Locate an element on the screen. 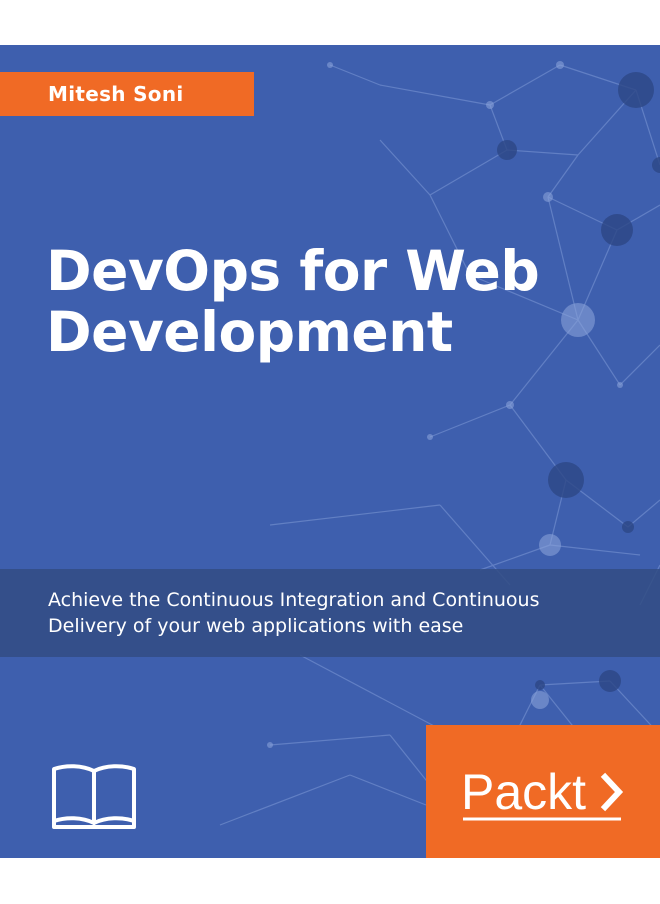 This screenshot has width=660, height=904. publisher-box: Packt is located at coordinates (543, 791).